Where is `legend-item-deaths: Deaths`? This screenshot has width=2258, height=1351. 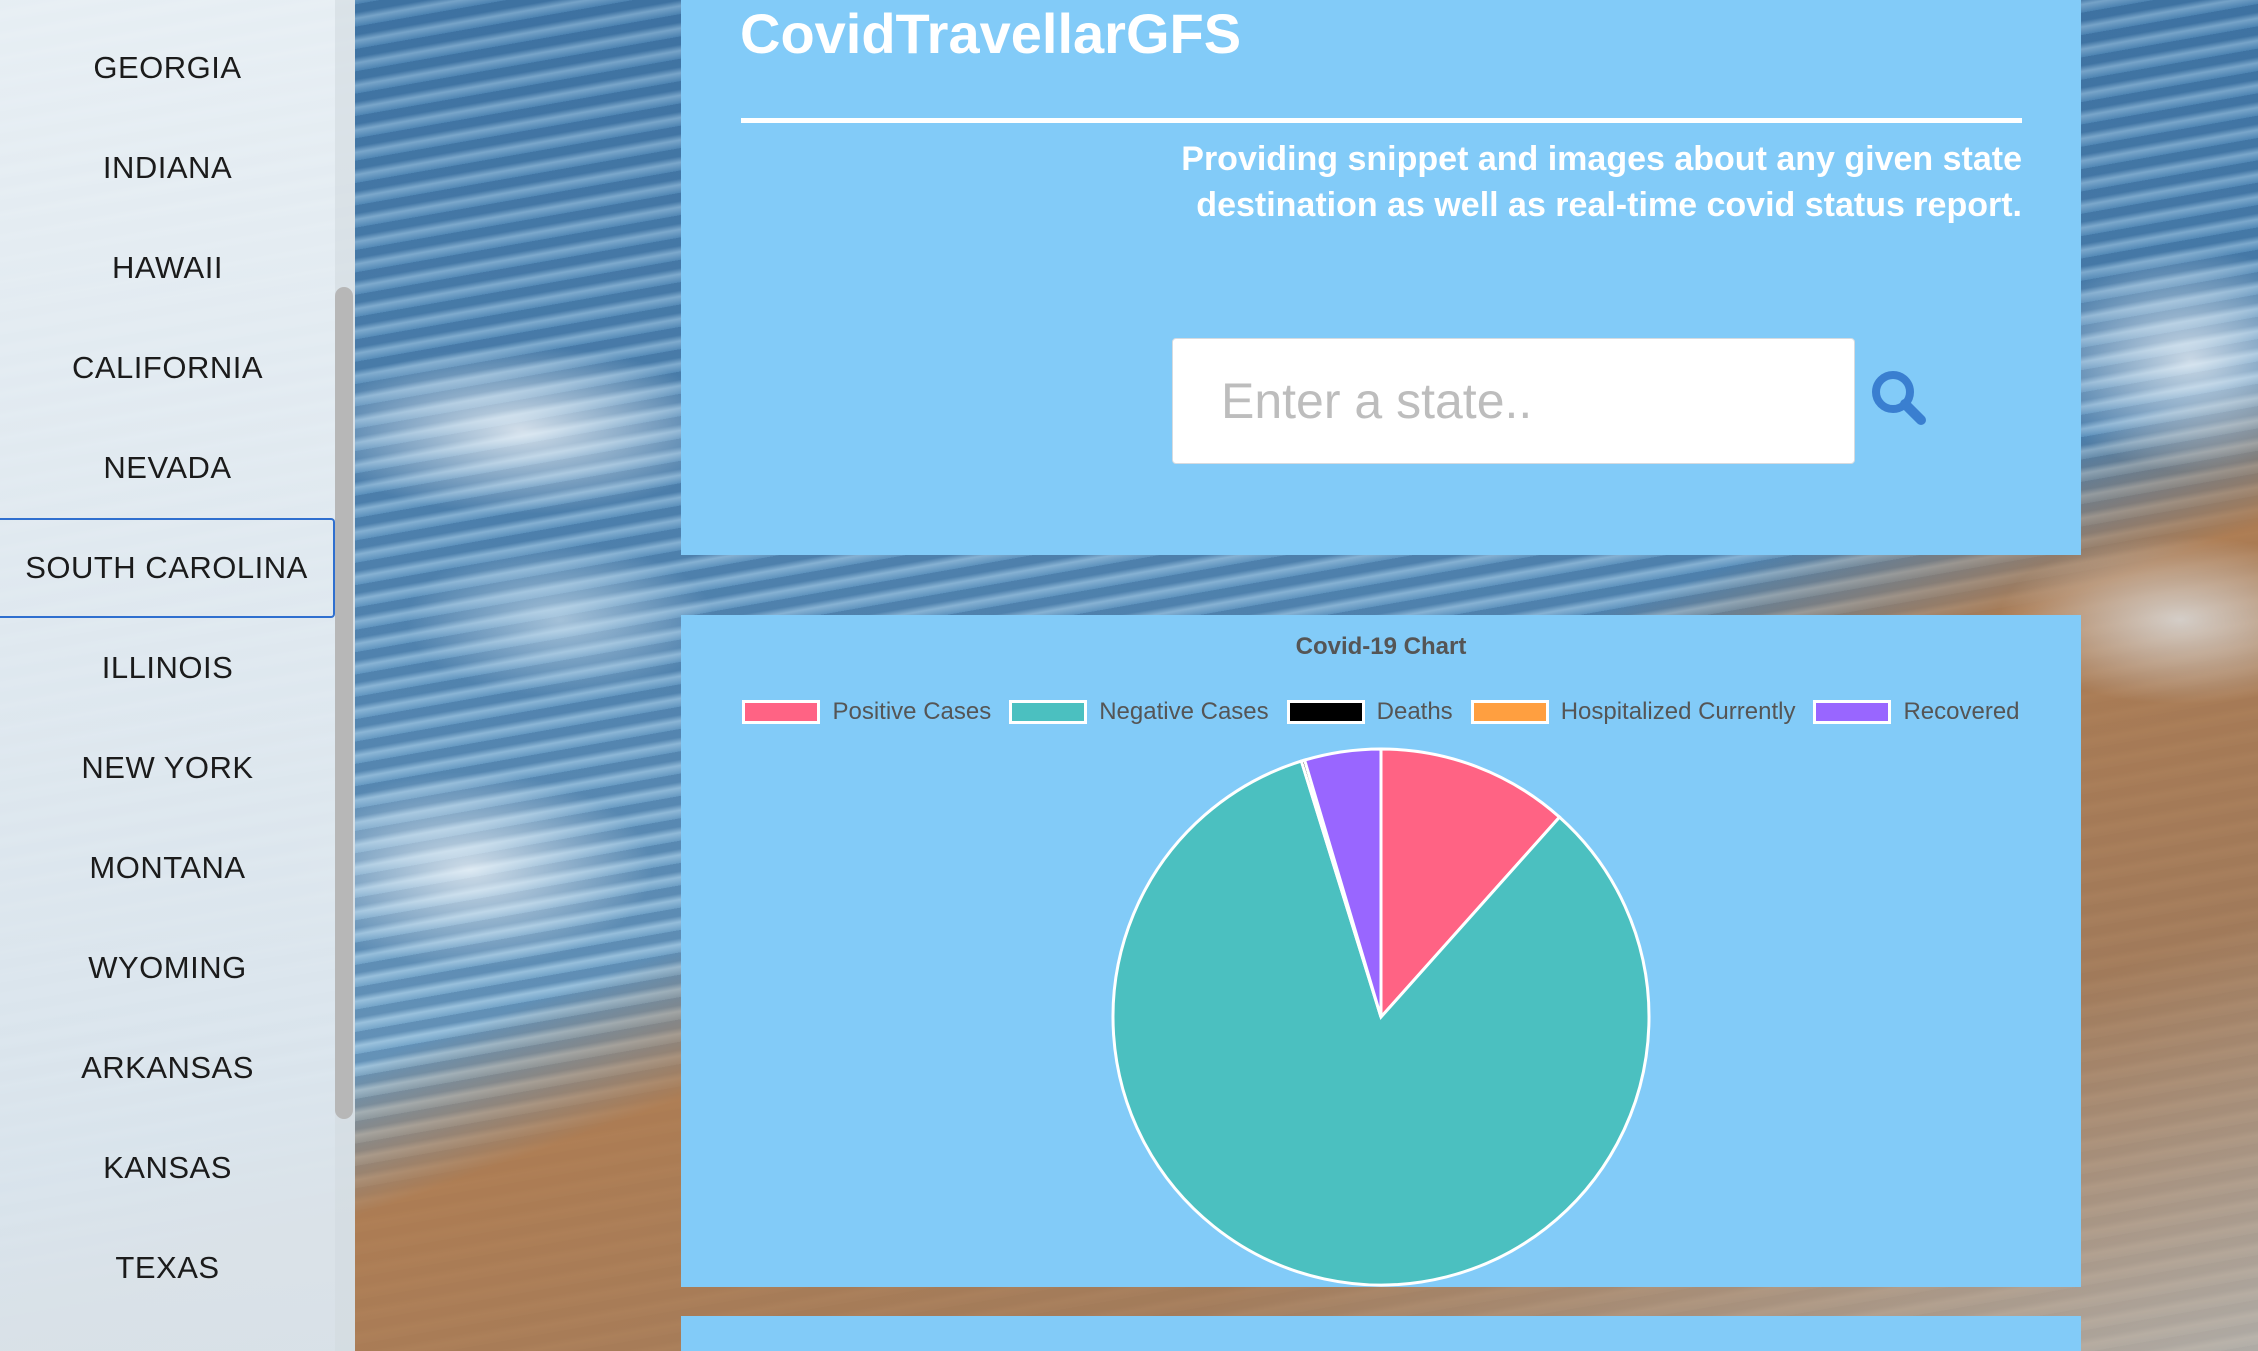 legend-item-deaths: Deaths is located at coordinates (1369, 712).